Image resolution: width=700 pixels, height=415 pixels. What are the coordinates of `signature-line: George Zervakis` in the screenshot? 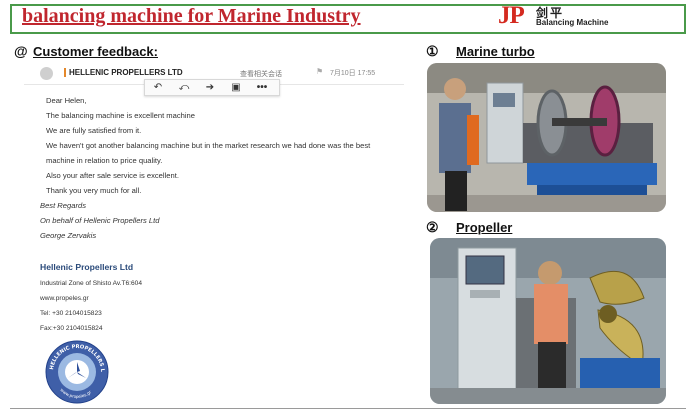 It's located at (68, 235).